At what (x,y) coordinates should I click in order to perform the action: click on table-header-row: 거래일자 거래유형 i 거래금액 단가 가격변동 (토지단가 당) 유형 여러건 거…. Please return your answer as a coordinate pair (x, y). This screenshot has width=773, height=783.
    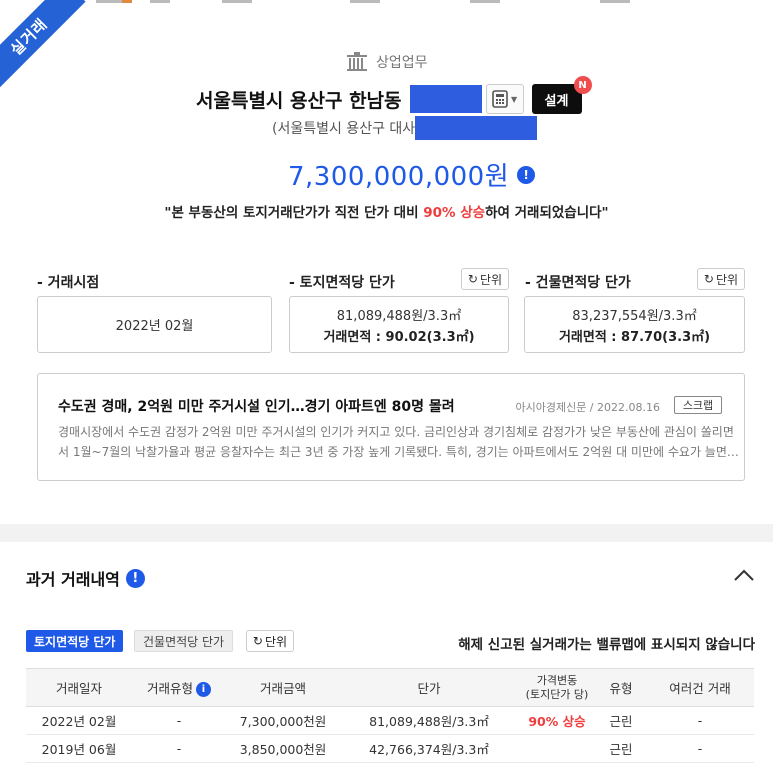
    Looking at the image, I should click on (390, 687).